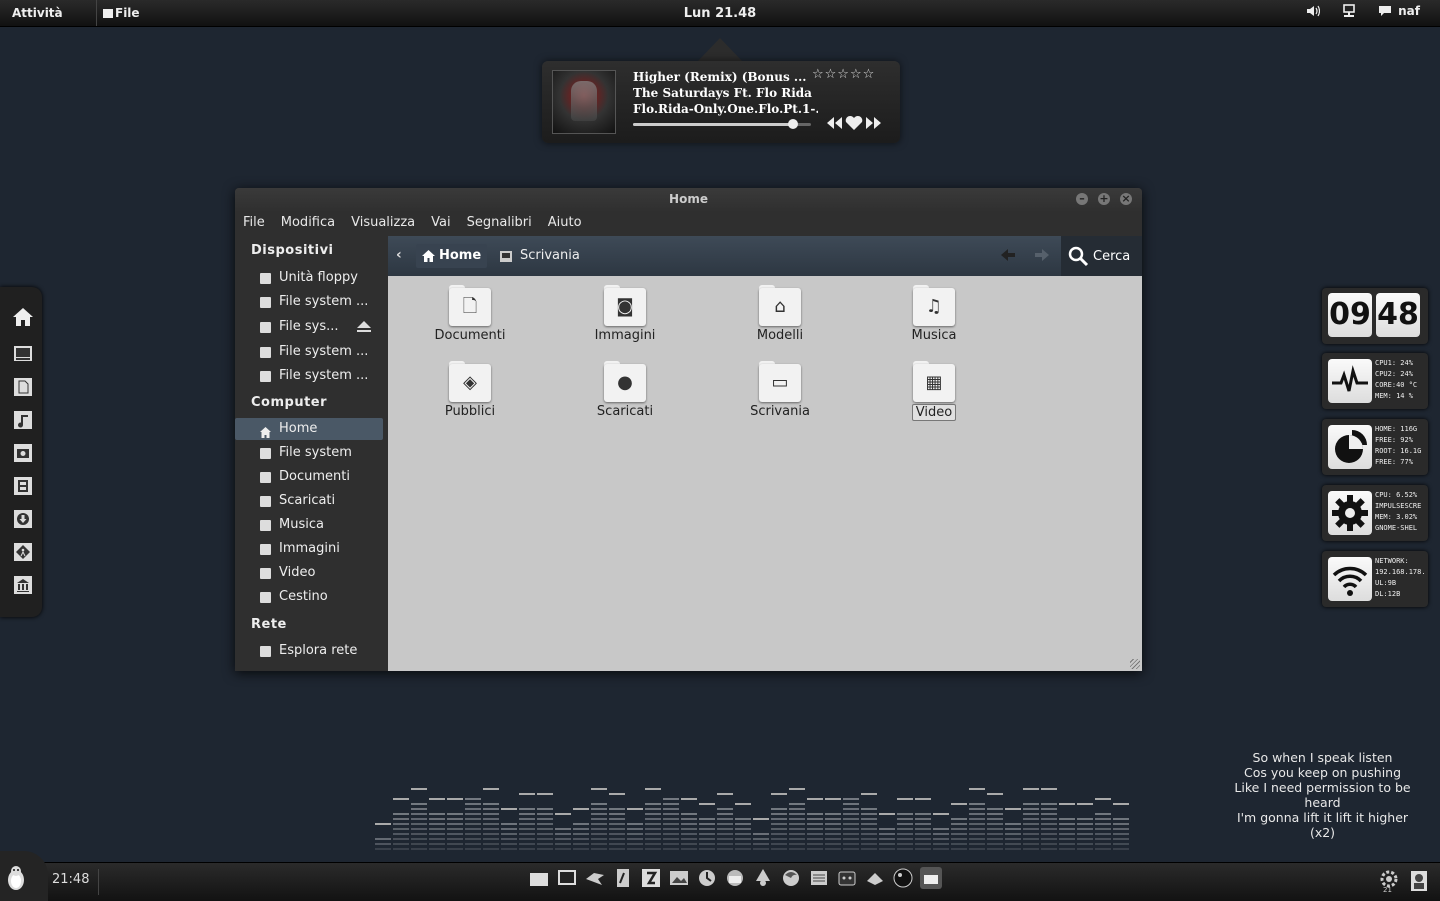 The width and height of the screenshot is (1440, 901). I want to click on folder-pubblici: ◈ Pubblici, so click(470, 390).